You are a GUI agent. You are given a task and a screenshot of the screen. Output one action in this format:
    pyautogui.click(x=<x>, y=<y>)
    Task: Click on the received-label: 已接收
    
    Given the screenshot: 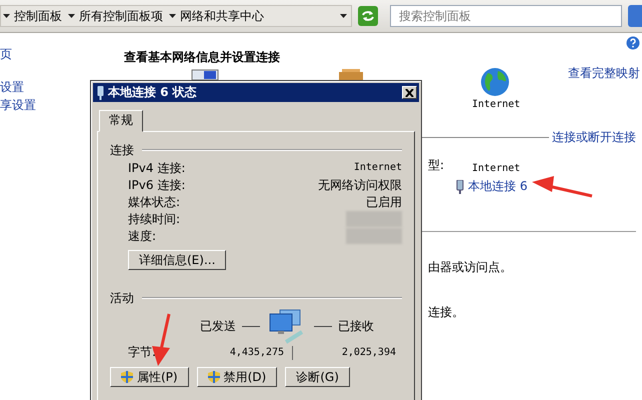 What is the action you would take?
    pyautogui.click(x=356, y=326)
    